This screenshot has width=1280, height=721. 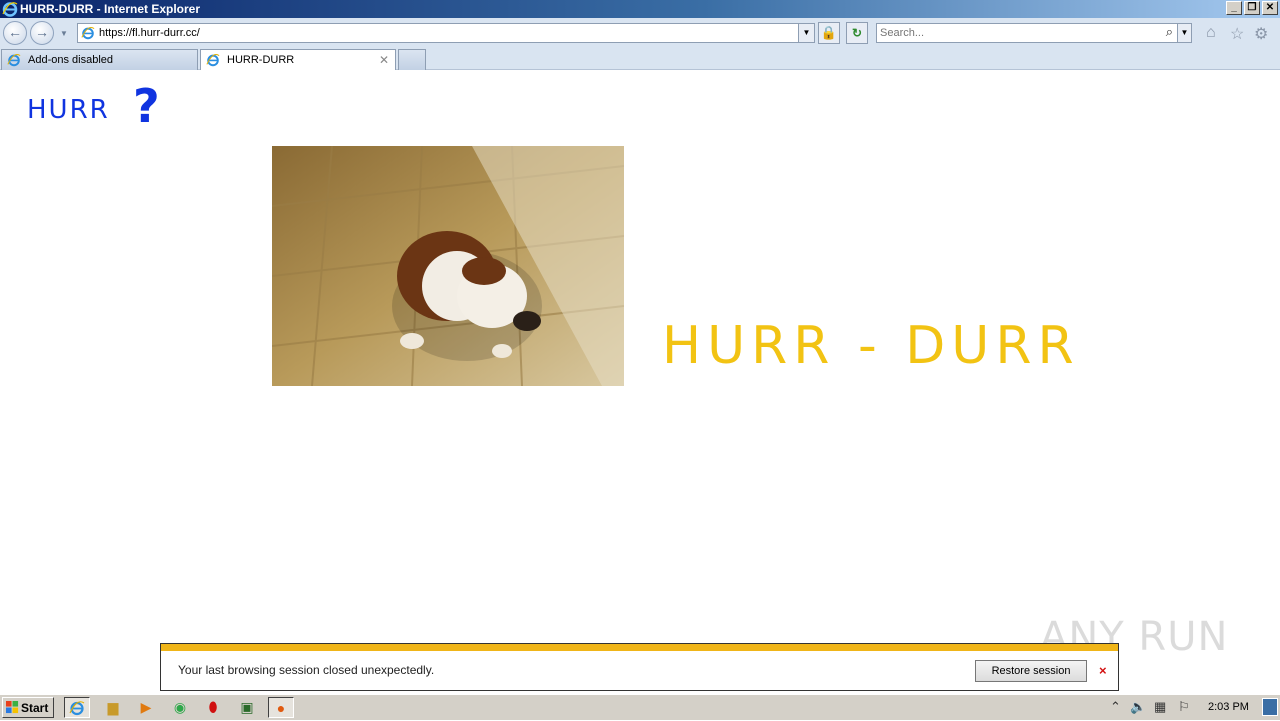 I want to click on restore-session-button: Restore session, so click(x=1031, y=671).